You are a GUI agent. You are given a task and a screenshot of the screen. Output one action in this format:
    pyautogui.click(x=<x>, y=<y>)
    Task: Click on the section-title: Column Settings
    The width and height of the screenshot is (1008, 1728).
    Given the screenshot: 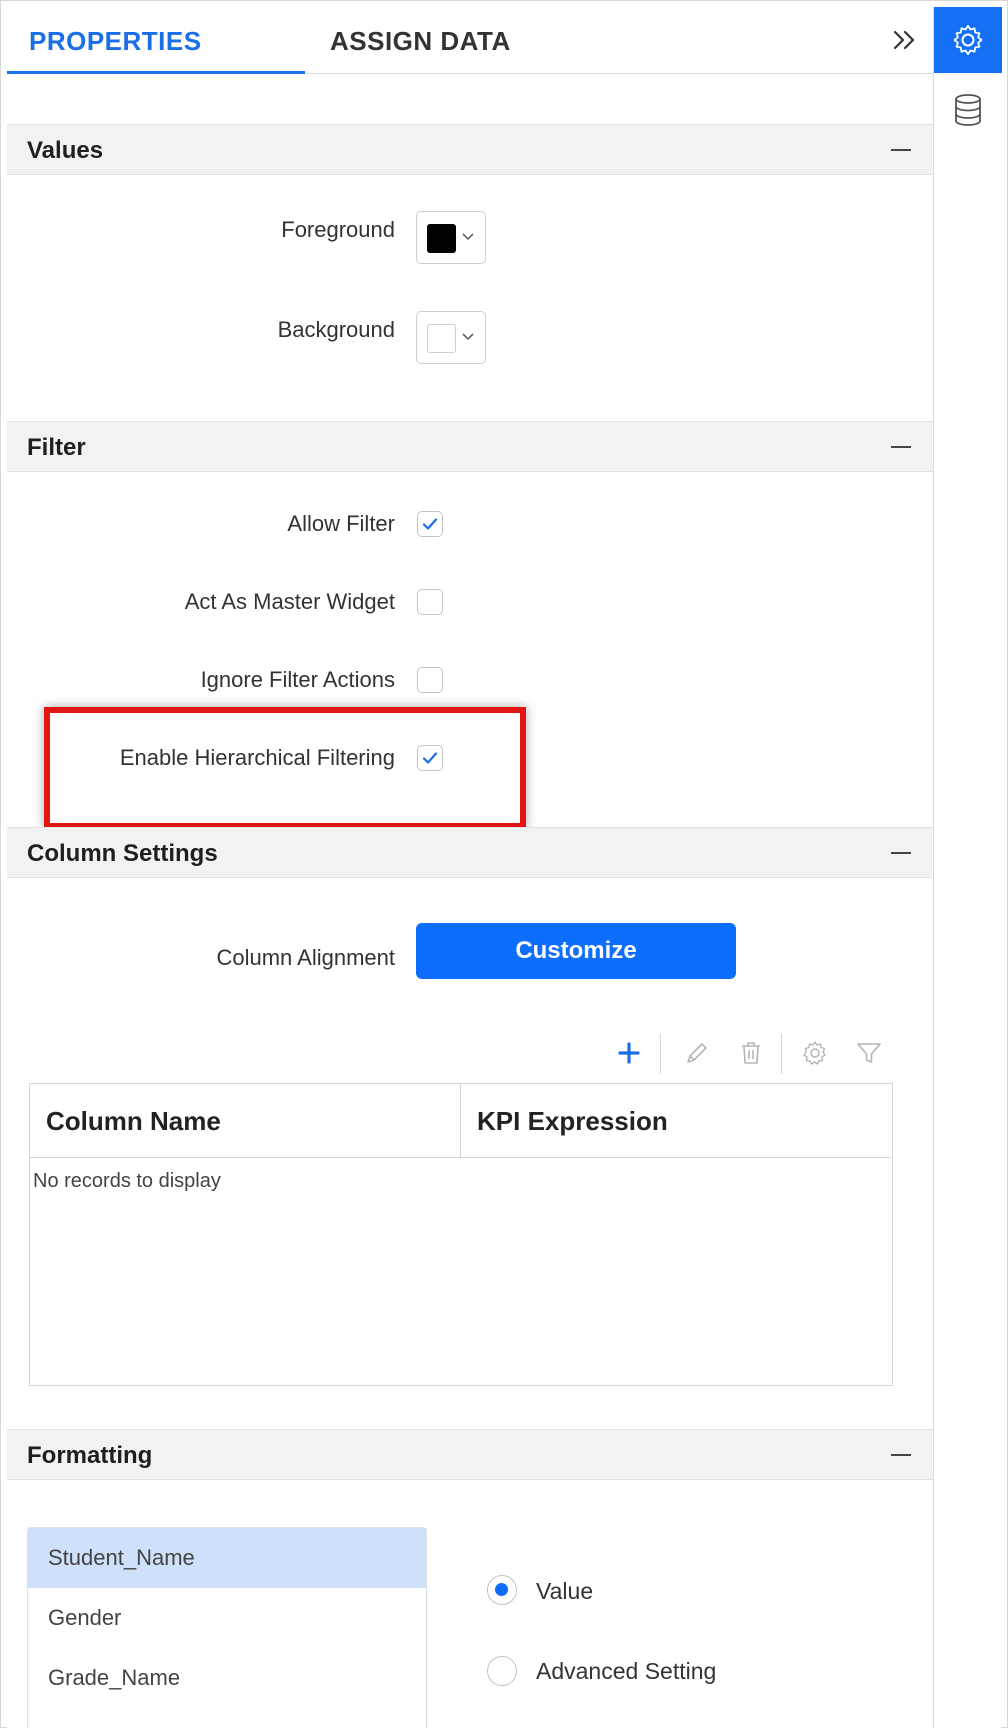 What is the action you would take?
    pyautogui.click(x=122, y=853)
    